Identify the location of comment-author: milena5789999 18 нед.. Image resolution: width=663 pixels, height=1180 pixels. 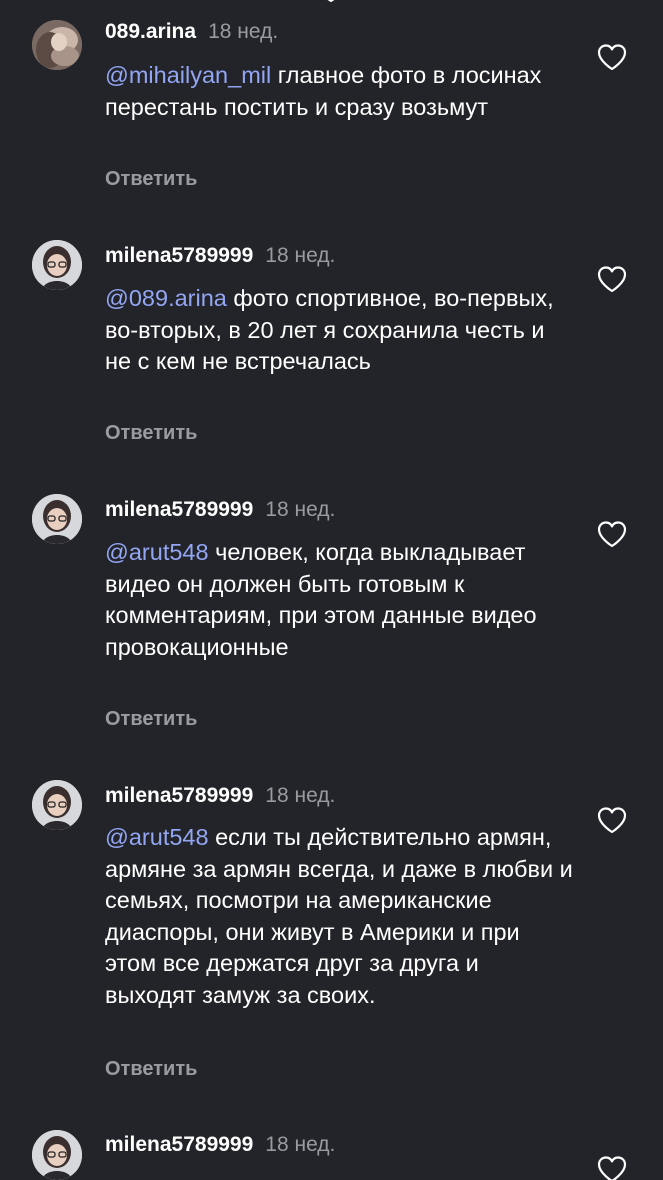
(220, 1145).